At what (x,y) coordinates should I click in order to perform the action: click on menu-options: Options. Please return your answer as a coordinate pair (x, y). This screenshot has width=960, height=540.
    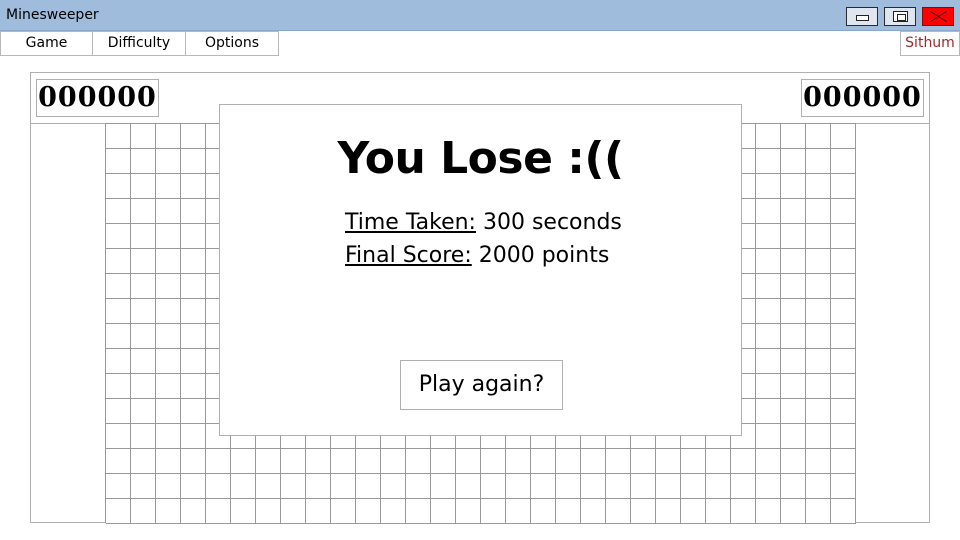
    Looking at the image, I should click on (232, 43).